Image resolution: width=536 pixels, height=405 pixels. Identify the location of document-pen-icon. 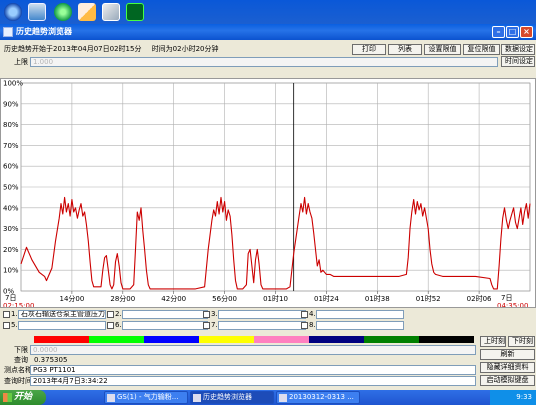
(87, 12).